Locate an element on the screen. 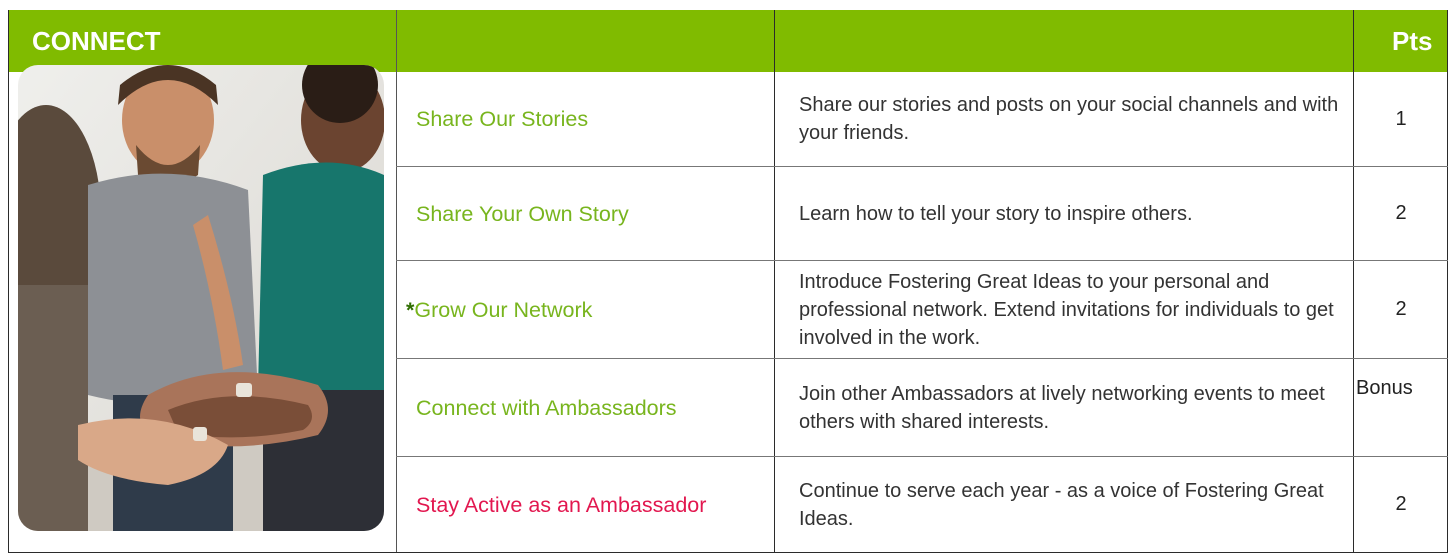 The image size is (1450, 556). activity-connect-with-ambassadors: Connect with Ambassadors is located at coordinates (546, 407).